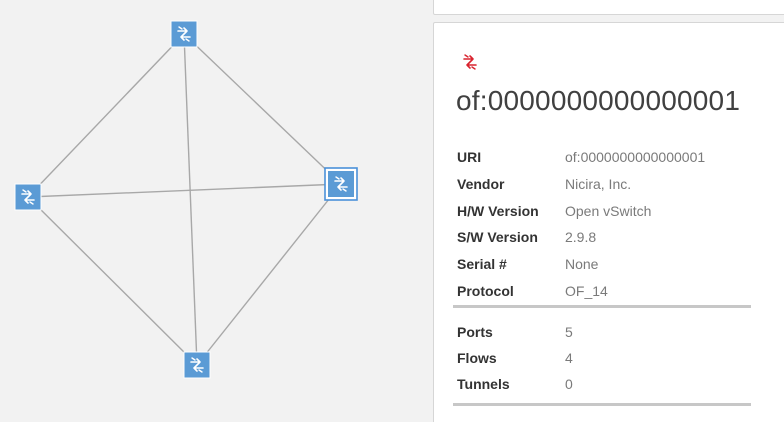 Image resolution: width=784 pixels, height=422 pixels. Describe the element at coordinates (497, 237) in the screenshot. I see `property-label: S/W Version` at that location.